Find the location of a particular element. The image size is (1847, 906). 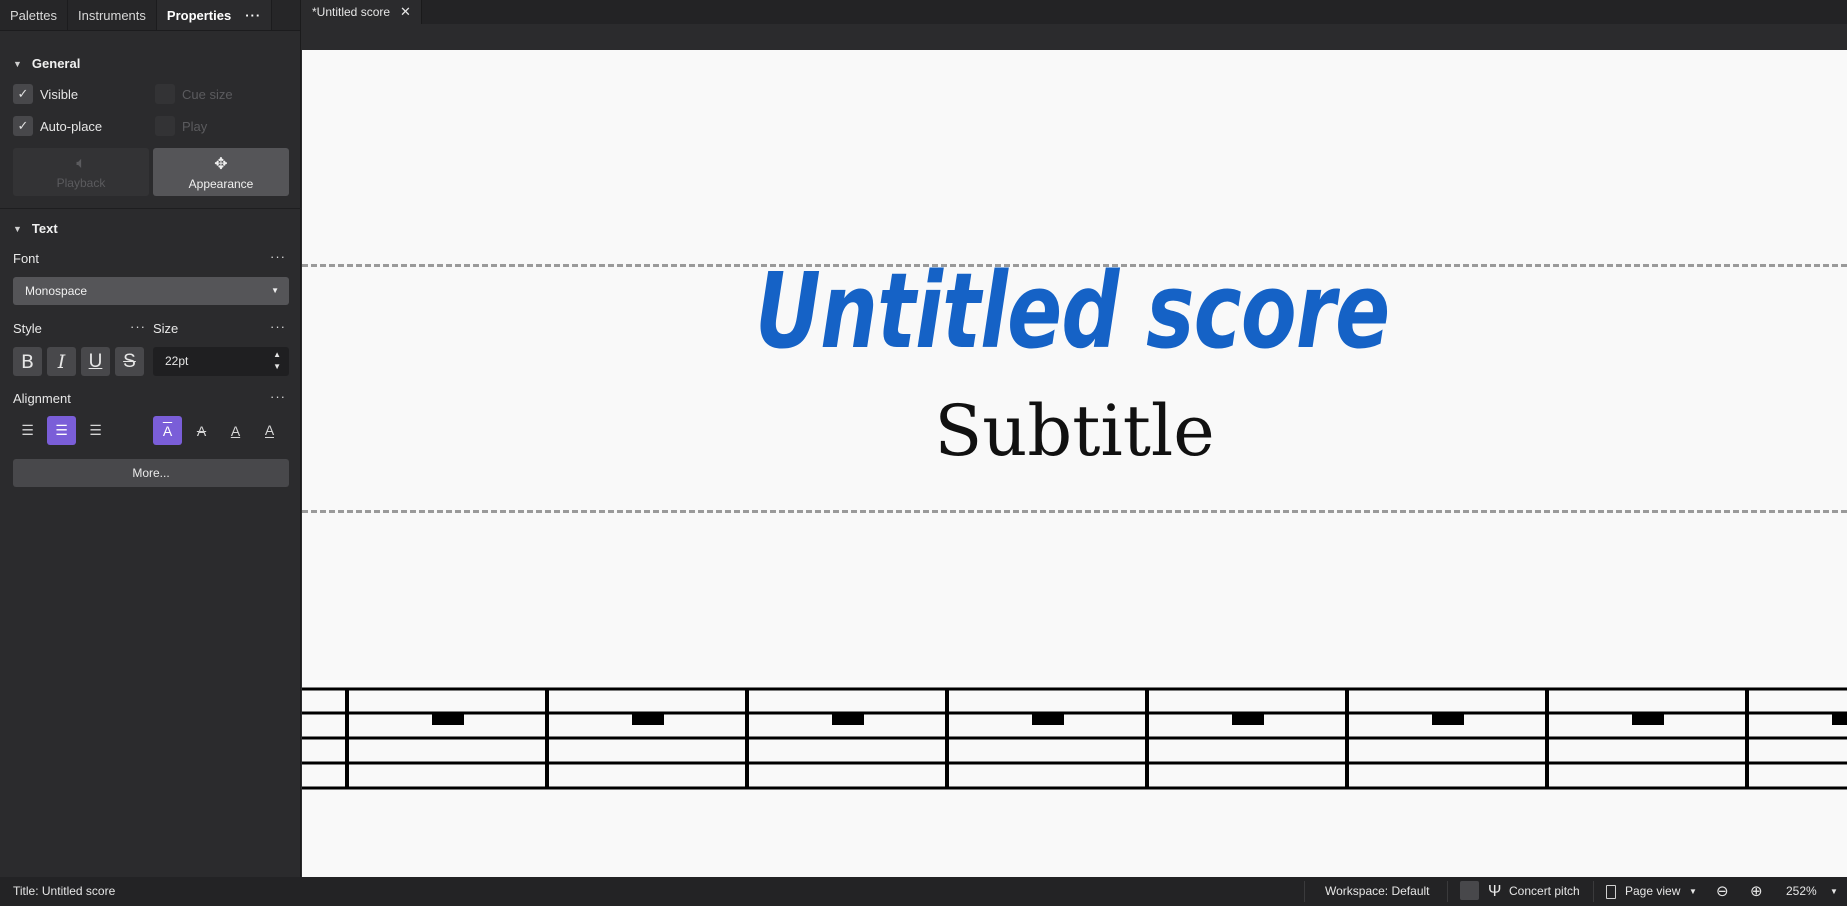

align-baseline-button: A is located at coordinates (235, 430).